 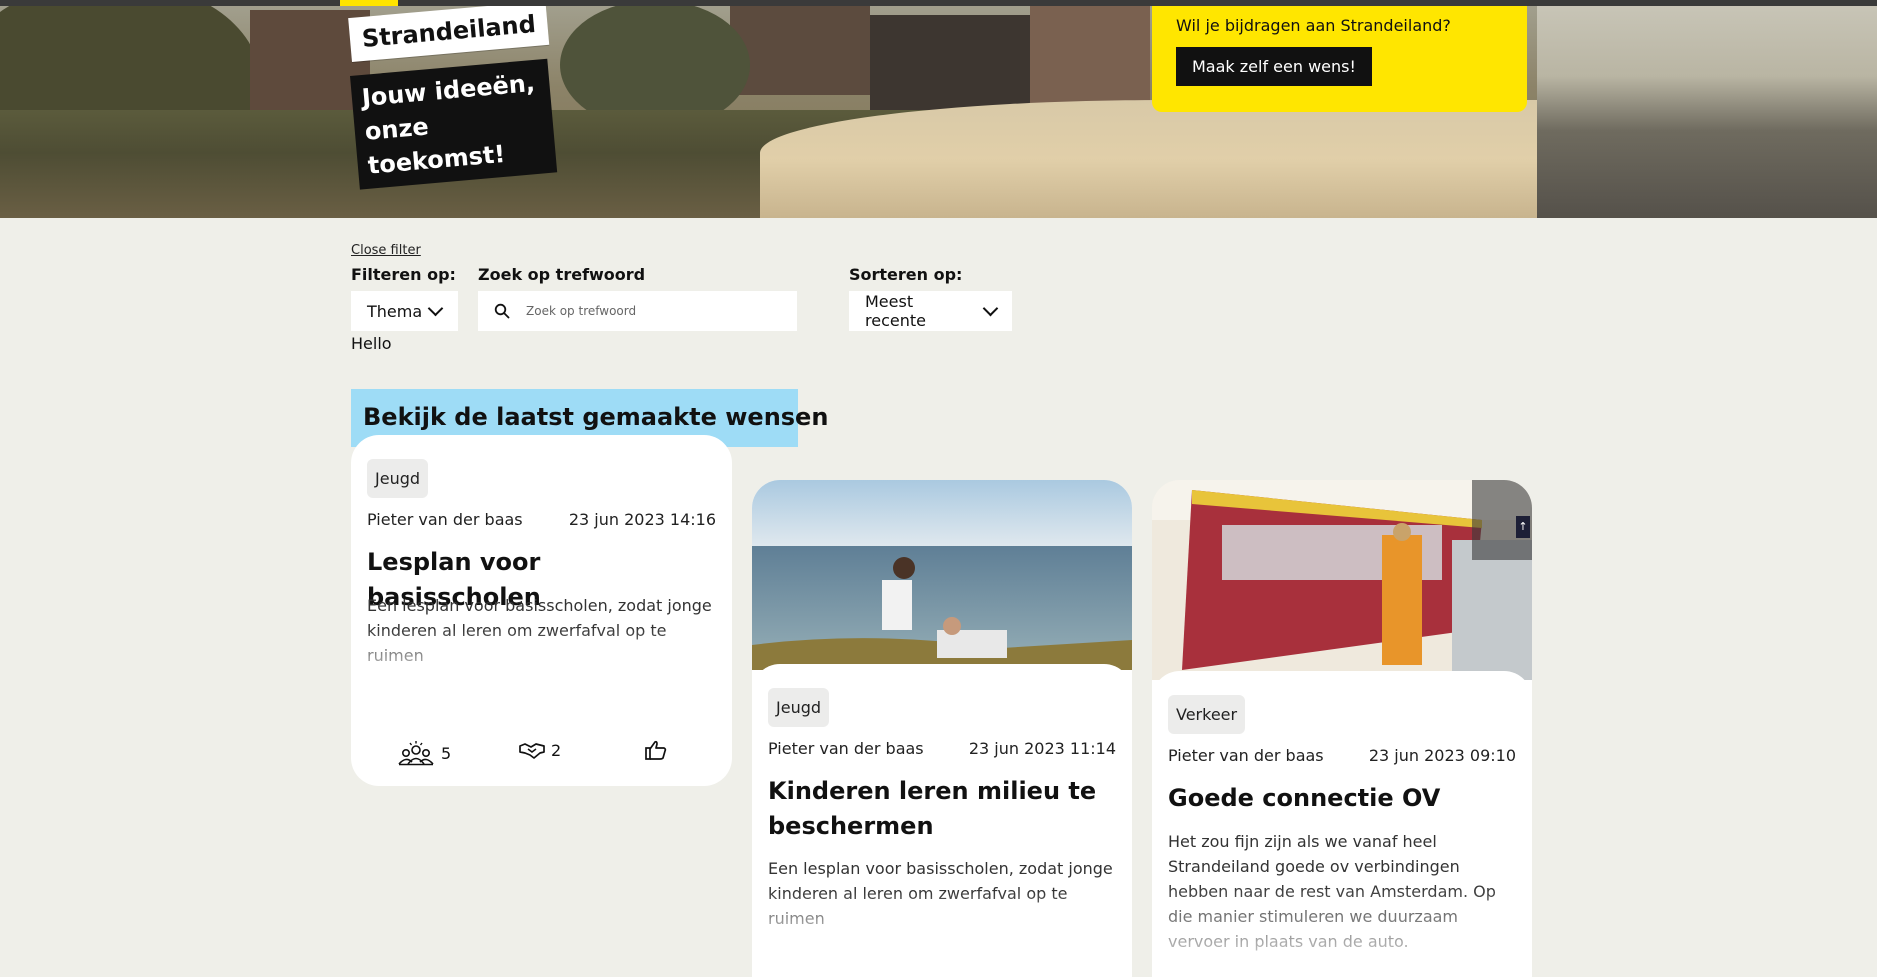 What do you see at coordinates (371, 343) in the screenshot?
I see `hello-text: Hello` at bounding box center [371, 343].